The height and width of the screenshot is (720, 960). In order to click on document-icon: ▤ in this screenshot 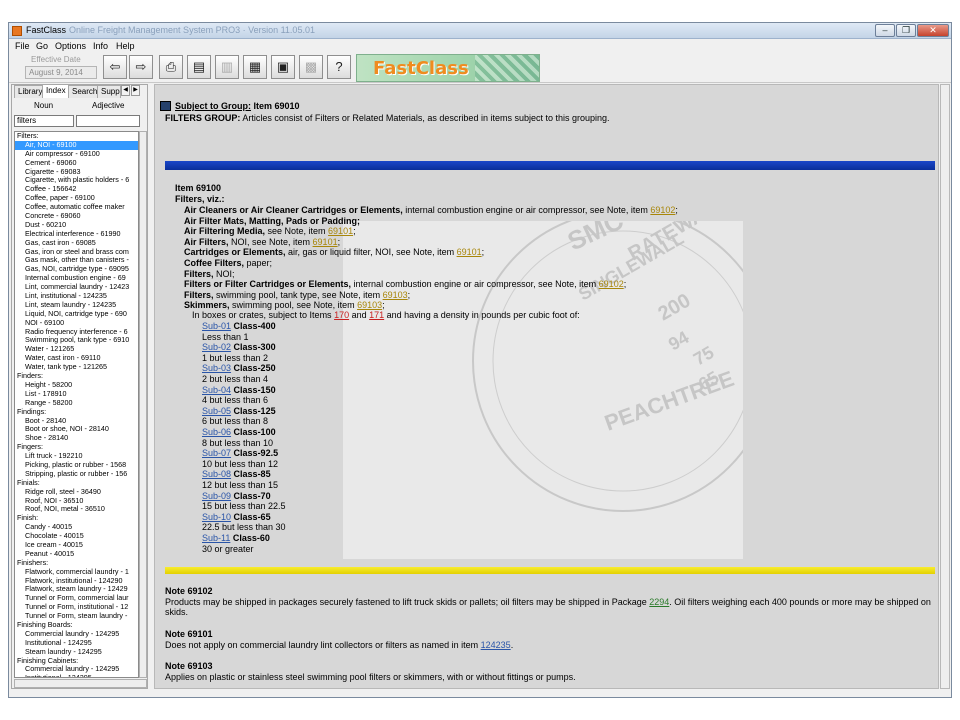, I will do `click(199, 67)`.